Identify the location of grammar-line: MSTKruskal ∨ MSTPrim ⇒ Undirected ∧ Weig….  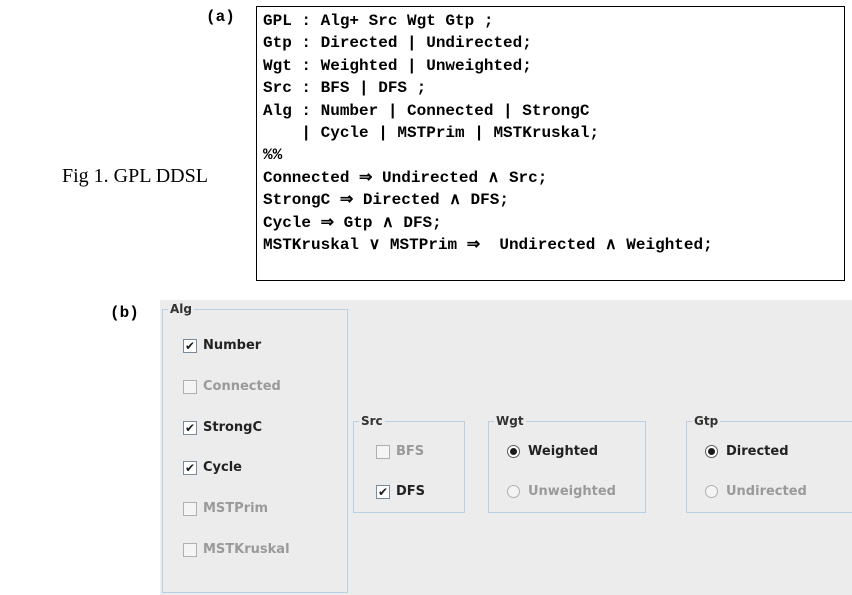
(488, 244).